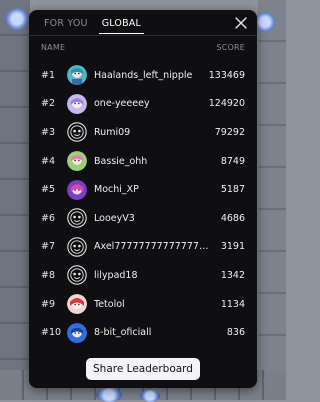 The image size is (320, 402). Describe the element at coordinates (123, 333) in the screenshot. I see `player-name: 8-bit_oficiall` at that location.